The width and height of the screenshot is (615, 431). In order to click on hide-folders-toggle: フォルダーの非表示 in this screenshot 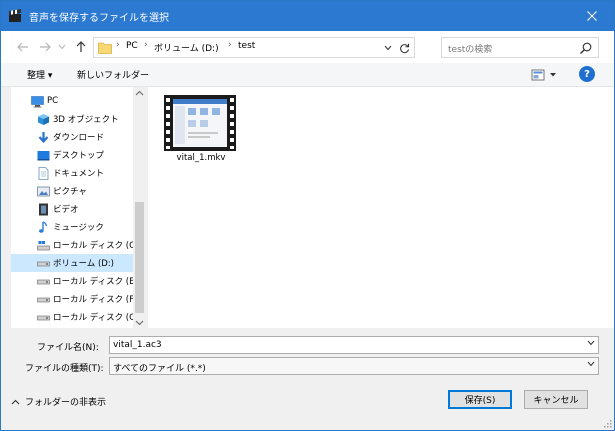, I will do `click(58, 401)`.